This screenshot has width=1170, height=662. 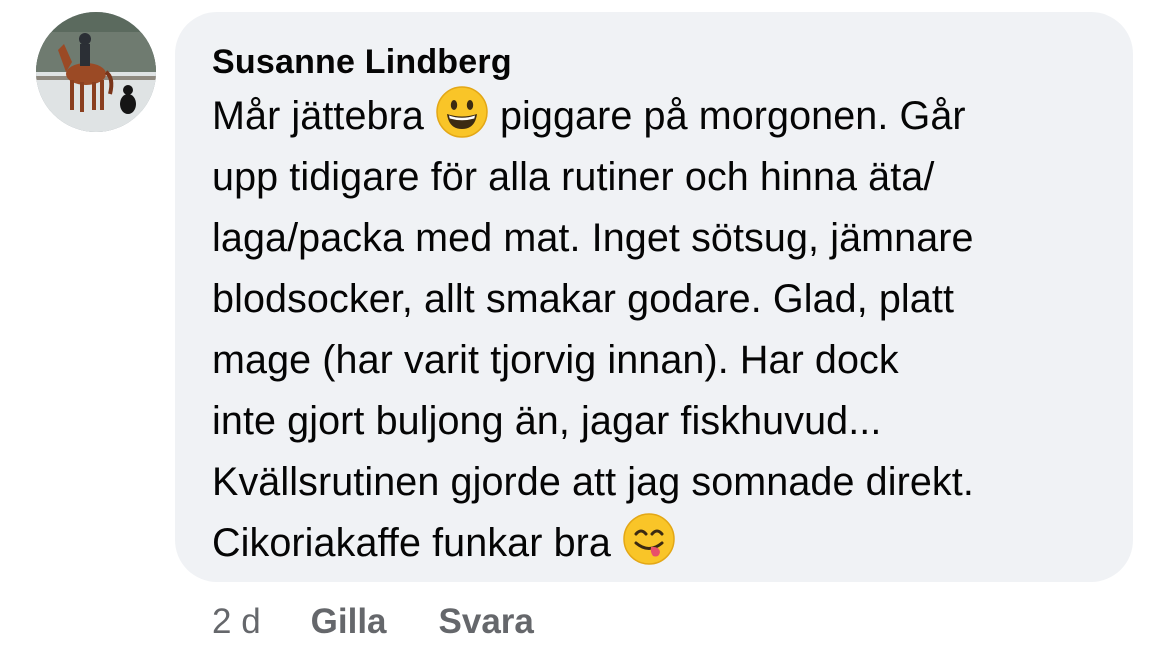 I want to click on avatar, so click(x=96, y=72).